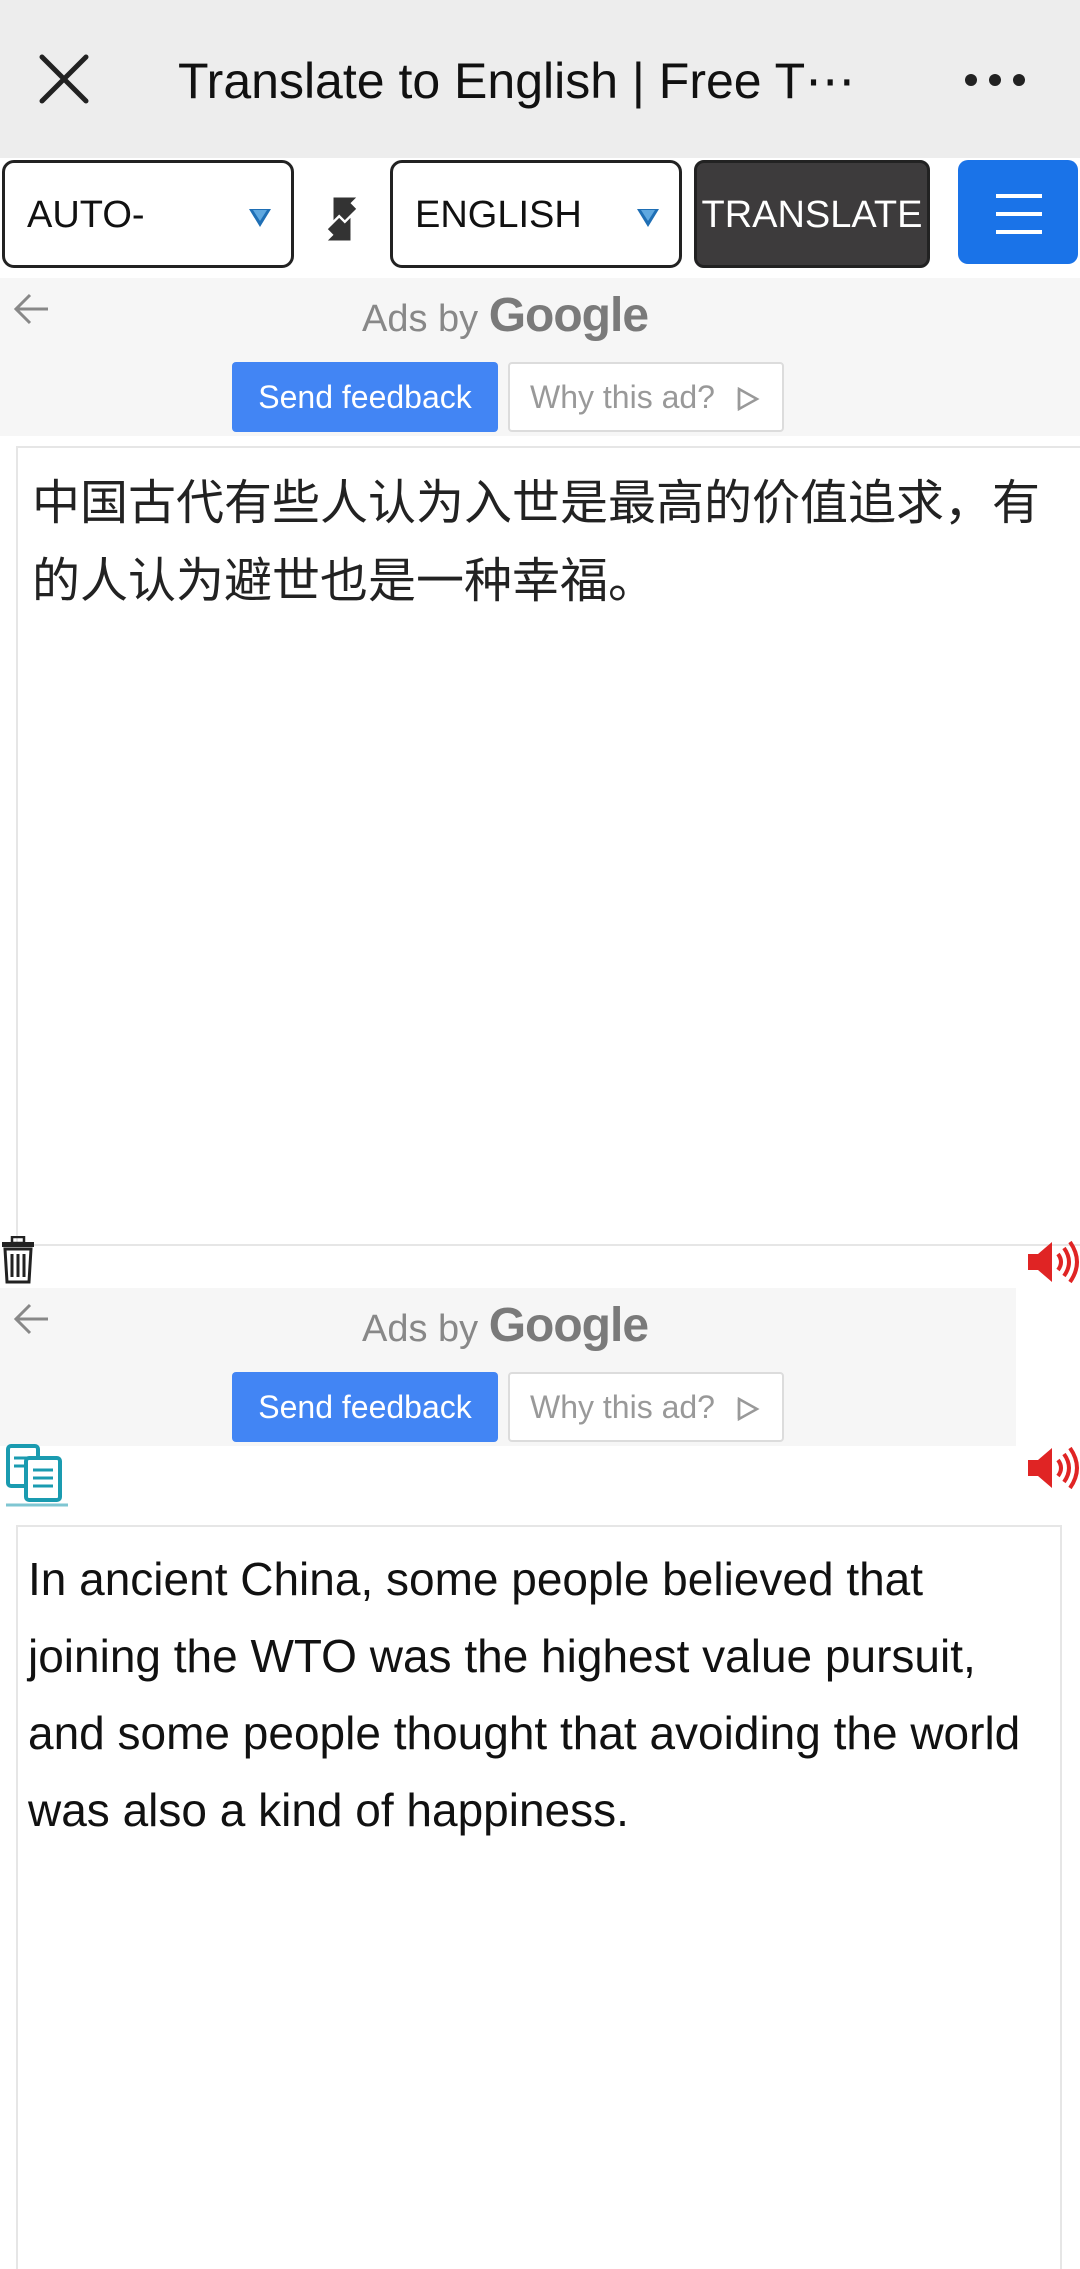 Image resolution: width=1080 pixels, height=2269 pixels. I want to click on menu-button, so click(1018, 212).